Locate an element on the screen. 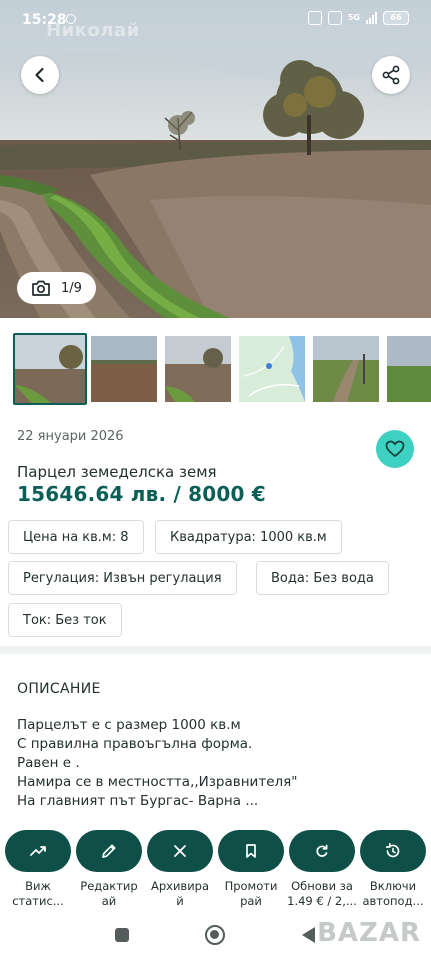 The width and height of the screenshot is (431, 960). alarm-off-icon is located at coordinates (314, 18).